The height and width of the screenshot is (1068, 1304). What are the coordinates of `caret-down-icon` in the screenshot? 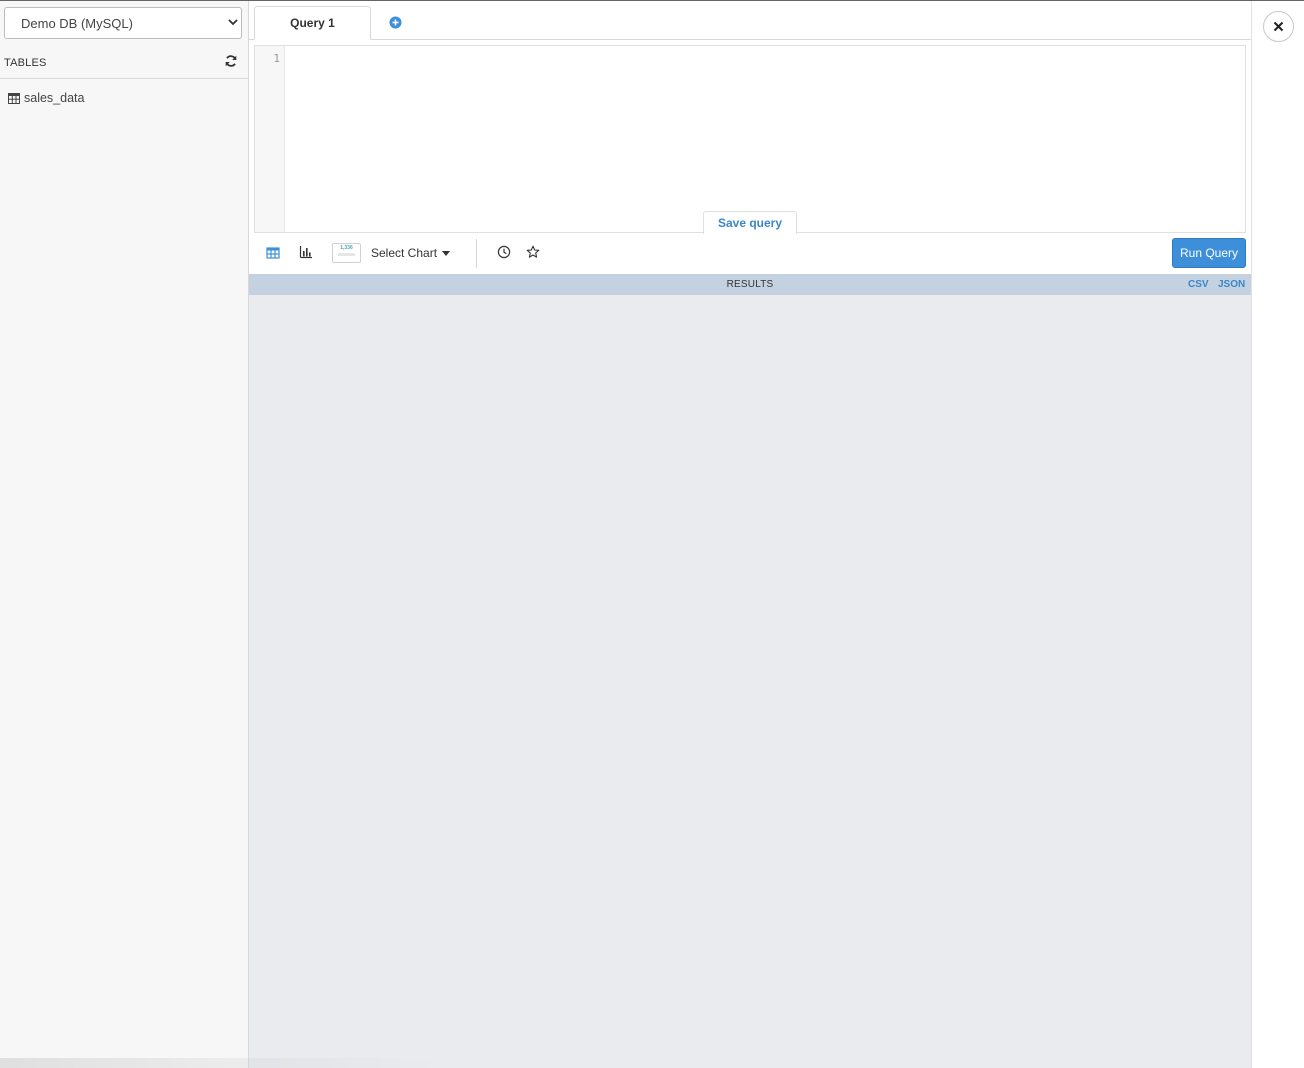 It's located at (446, 253).